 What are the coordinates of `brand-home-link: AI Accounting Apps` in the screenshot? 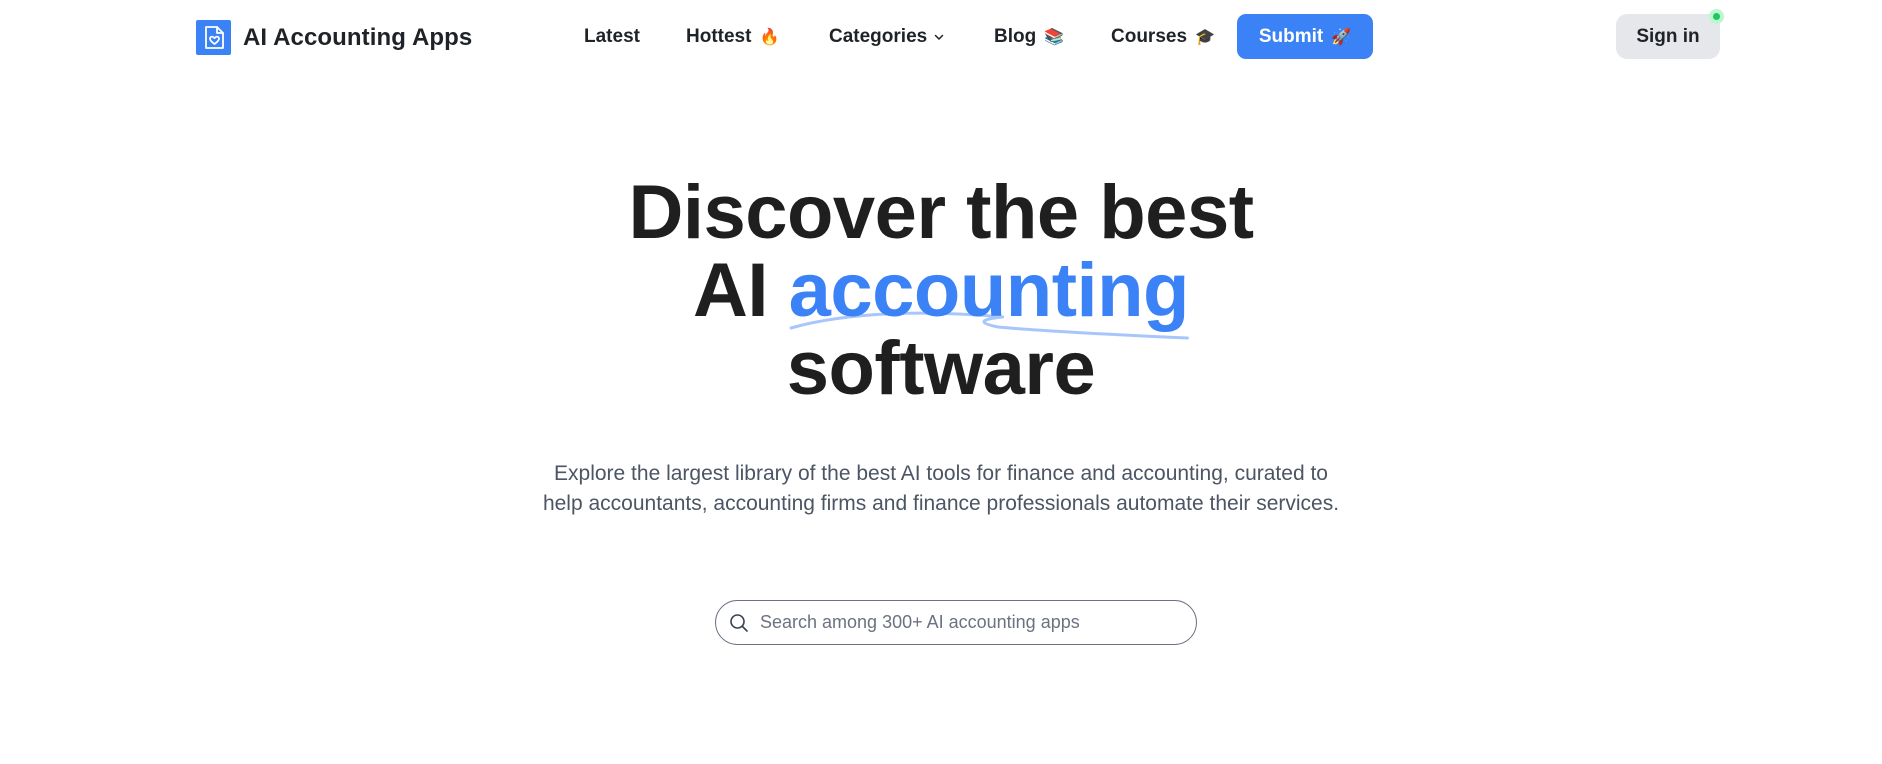 It's located at (334, 37).